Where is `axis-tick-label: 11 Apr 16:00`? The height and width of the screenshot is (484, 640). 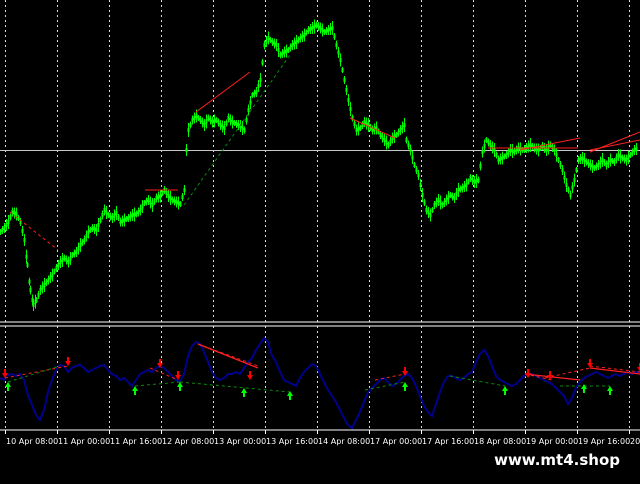 axis-tick-label: 11 Apr 16:00 is located at coordinates (136, 441).